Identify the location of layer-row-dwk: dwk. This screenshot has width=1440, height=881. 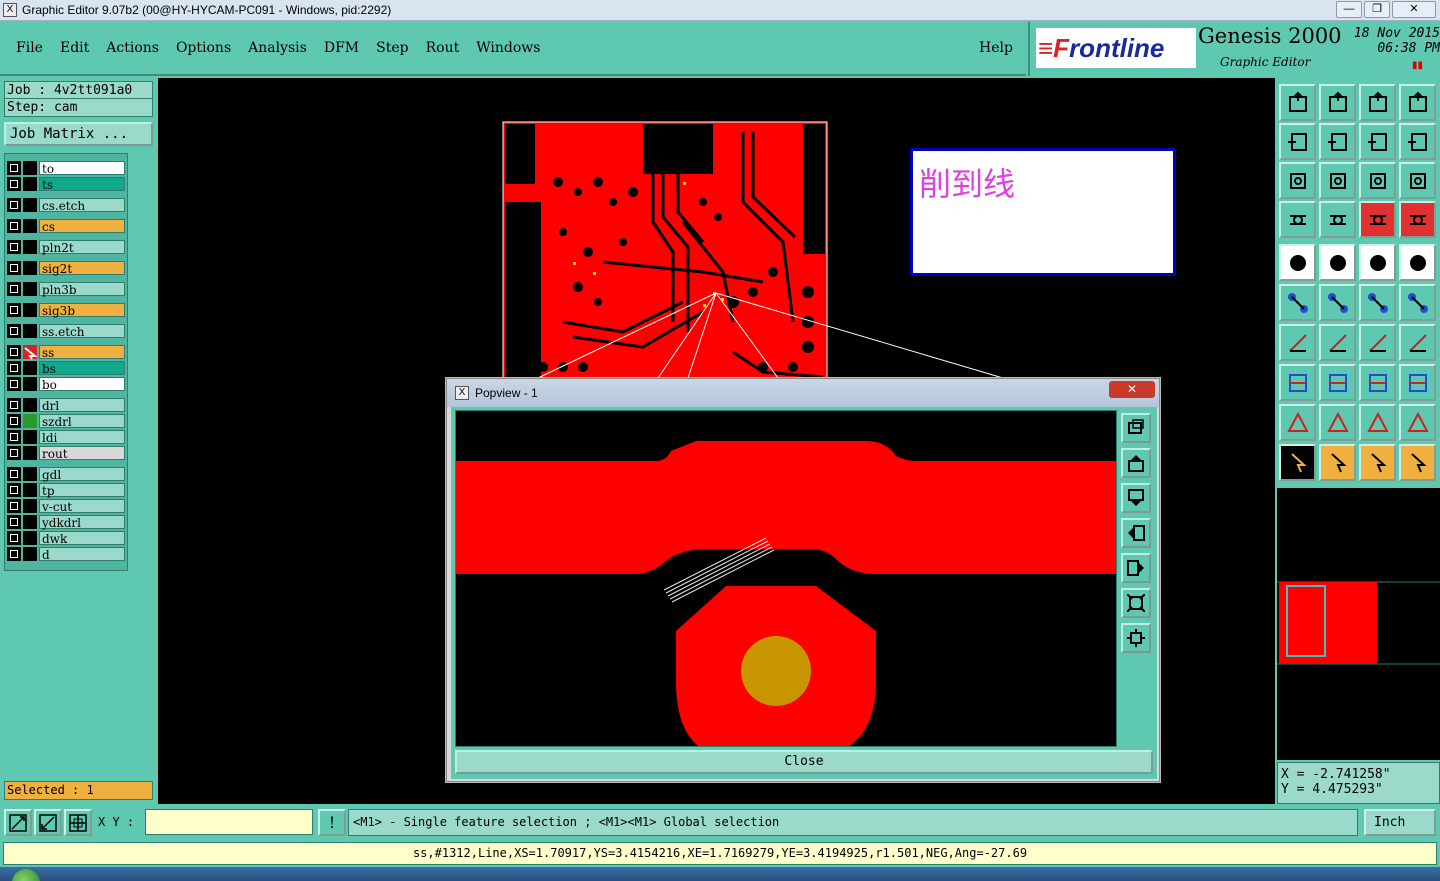
(66, 538).